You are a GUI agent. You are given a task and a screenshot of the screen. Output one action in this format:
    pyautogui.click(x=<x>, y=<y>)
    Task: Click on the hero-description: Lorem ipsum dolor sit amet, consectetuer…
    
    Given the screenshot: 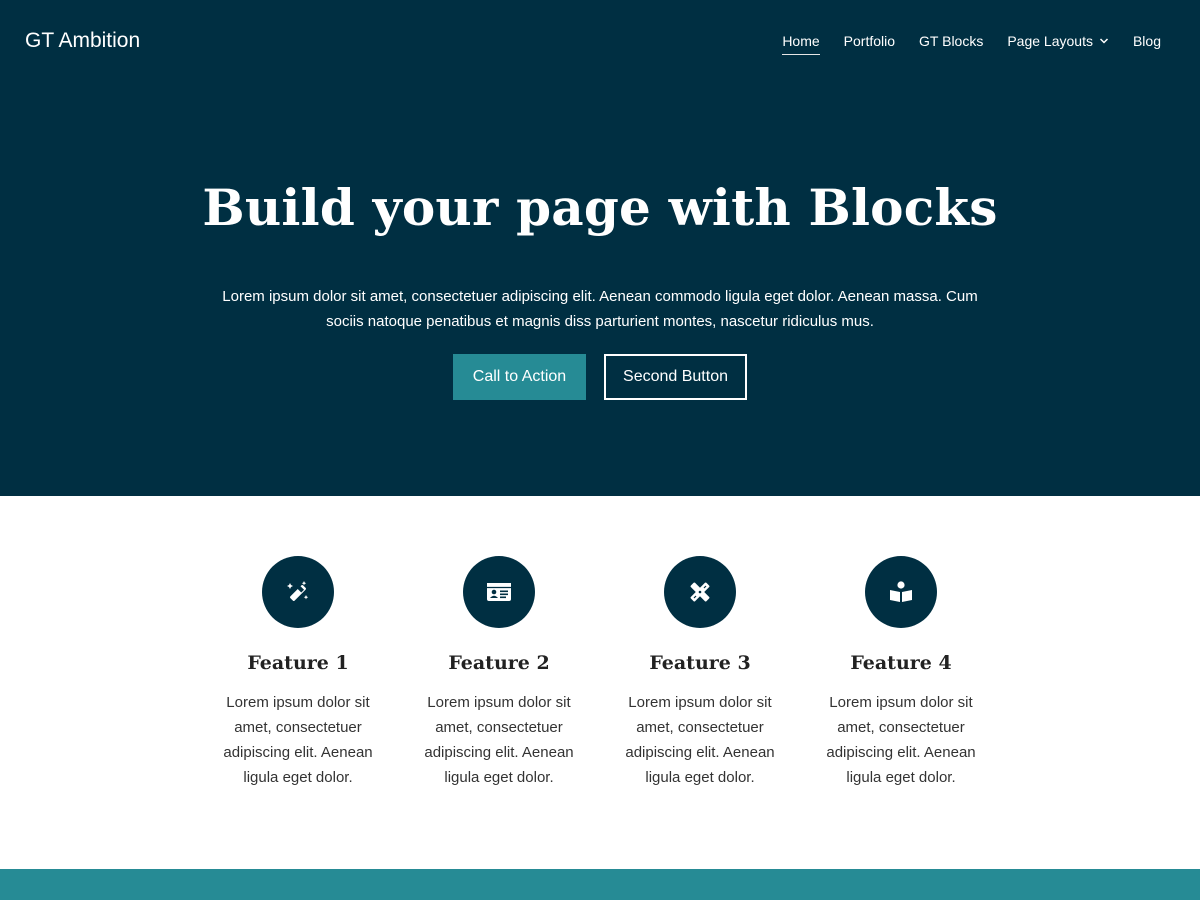 What is the action you would take?
    pyautogui.click(x=600, y=309)
    